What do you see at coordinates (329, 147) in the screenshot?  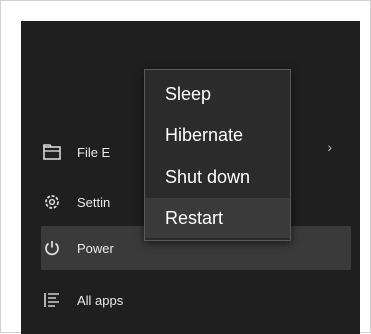 I see `chevron-right-icon: ›` at bounding box center [329, 147].